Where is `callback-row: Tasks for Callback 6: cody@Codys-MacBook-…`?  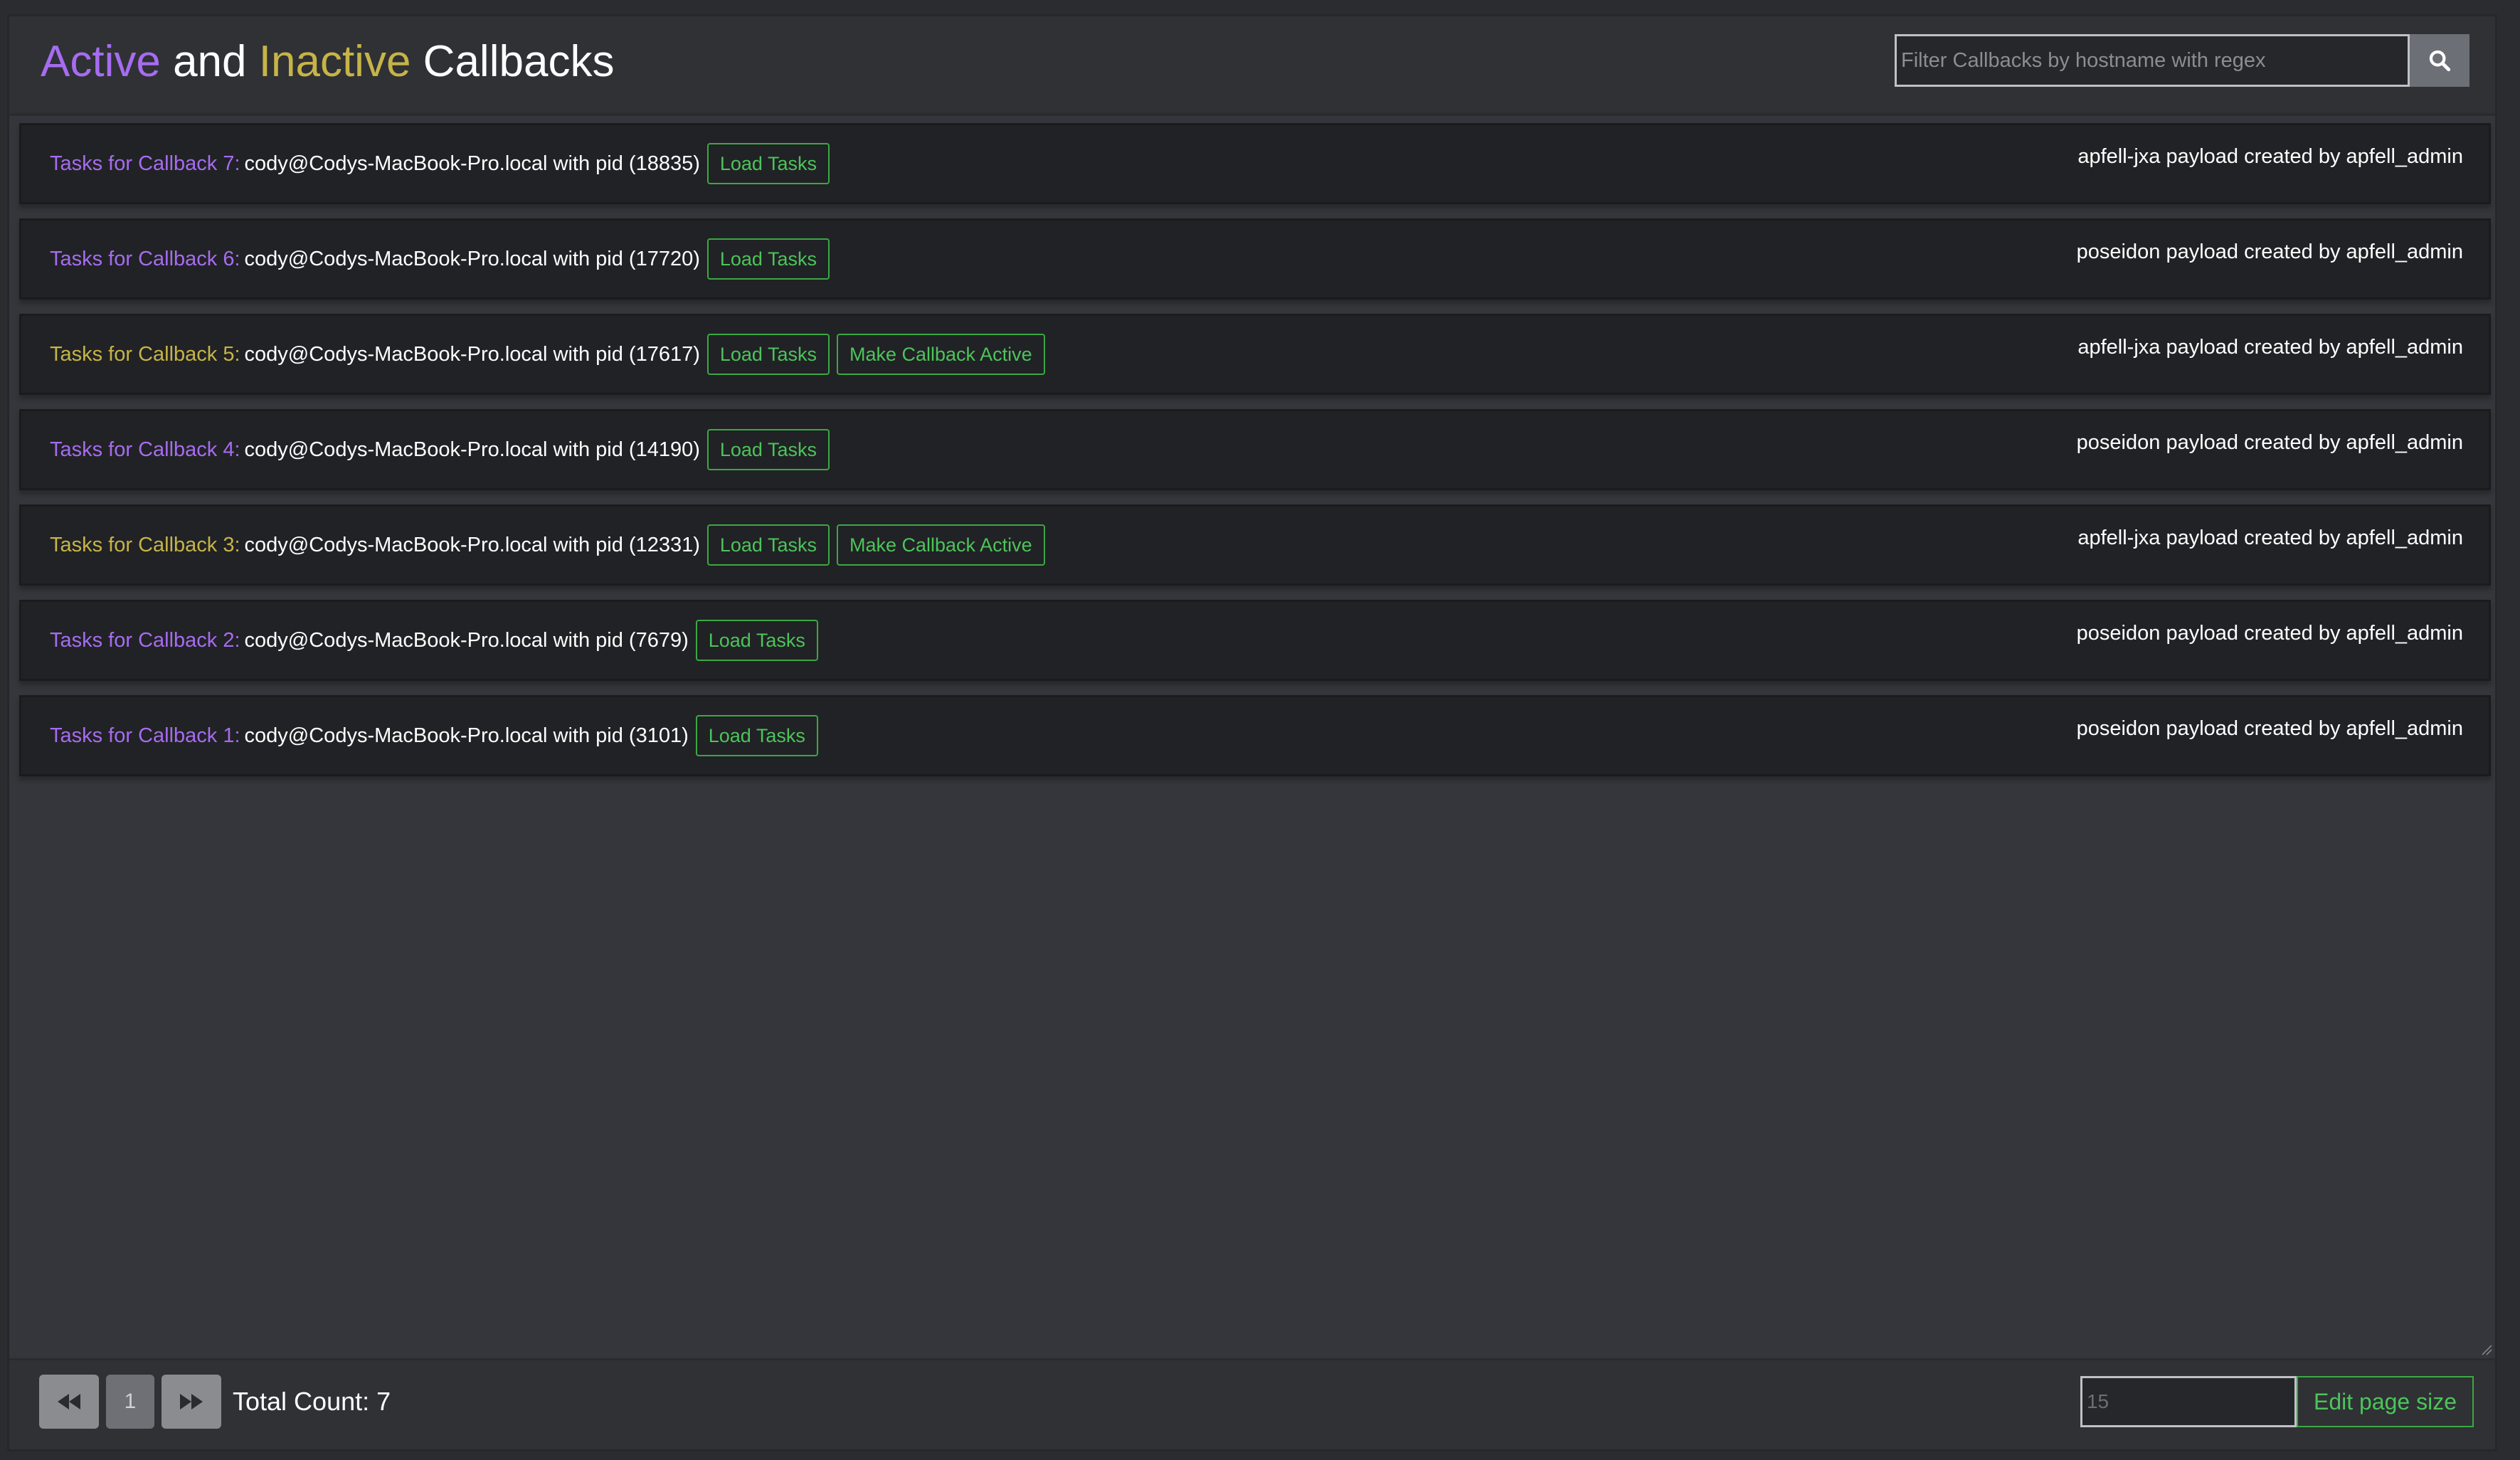 callback-row: Tasks for Callback 6: cody@Codys-MacBook-… is located at coordinates (1255, 259).